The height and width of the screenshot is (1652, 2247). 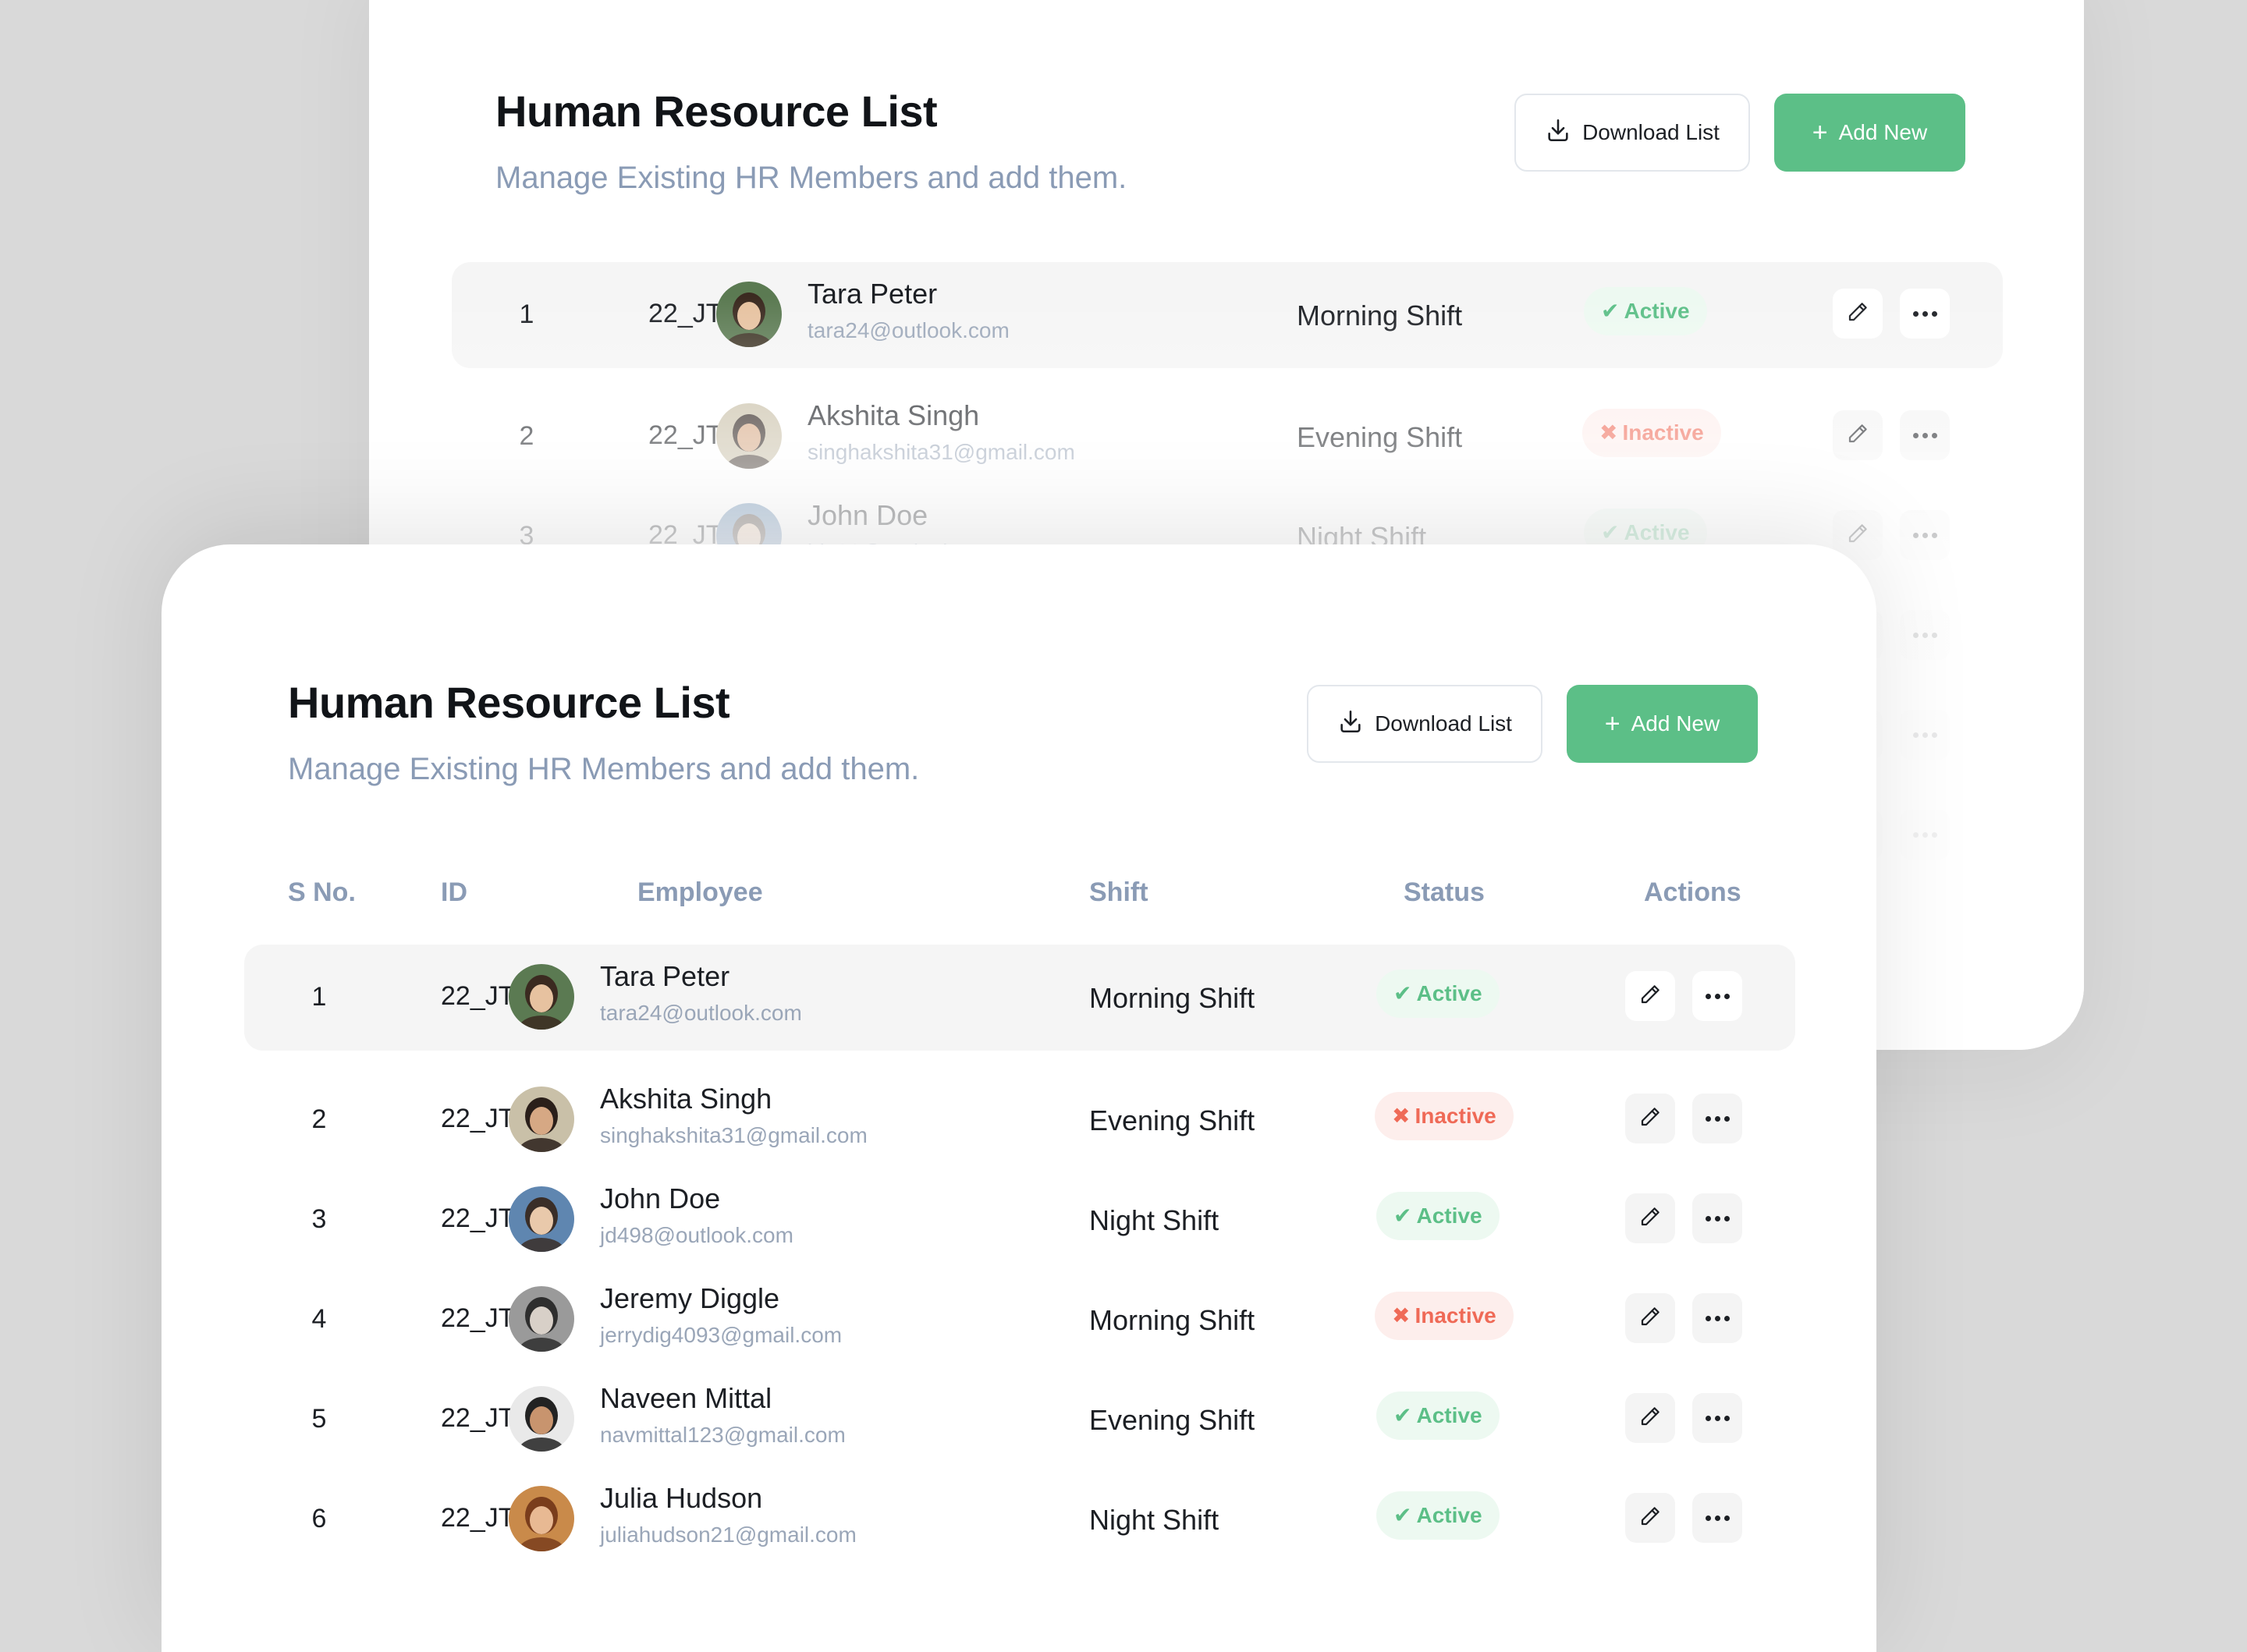 I want to click on employee-email: jerrydig4093@gmail.com, so click(x=721, y=1335).